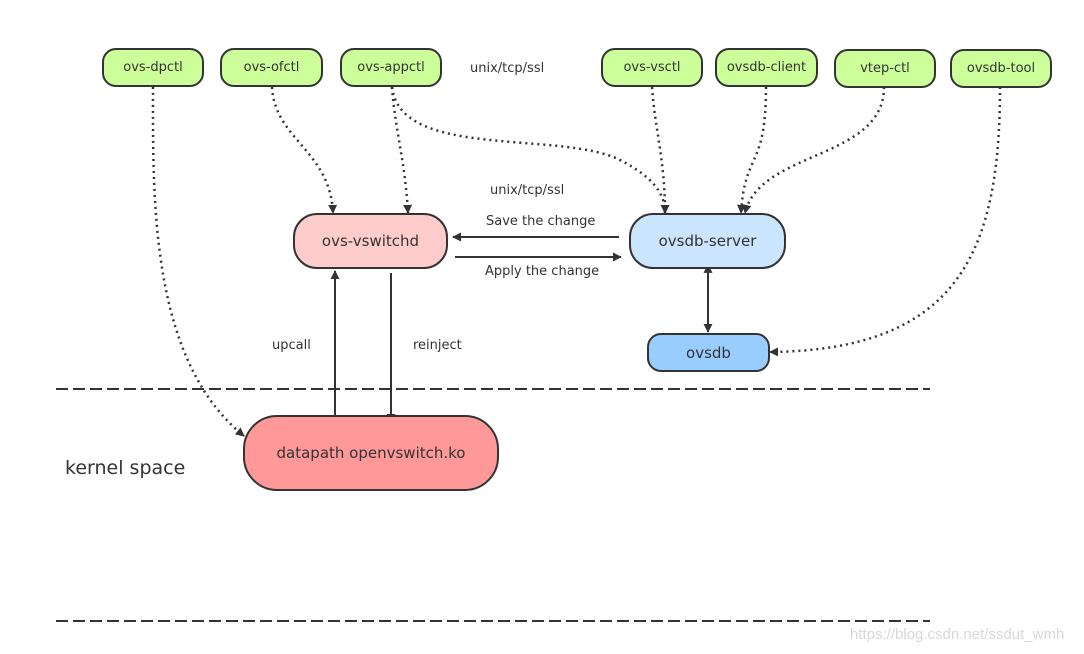  Describe the element at coordinates (371, 453) in the screenshot. I see `node-datapath: datapath openvswitch.ko` at that location.